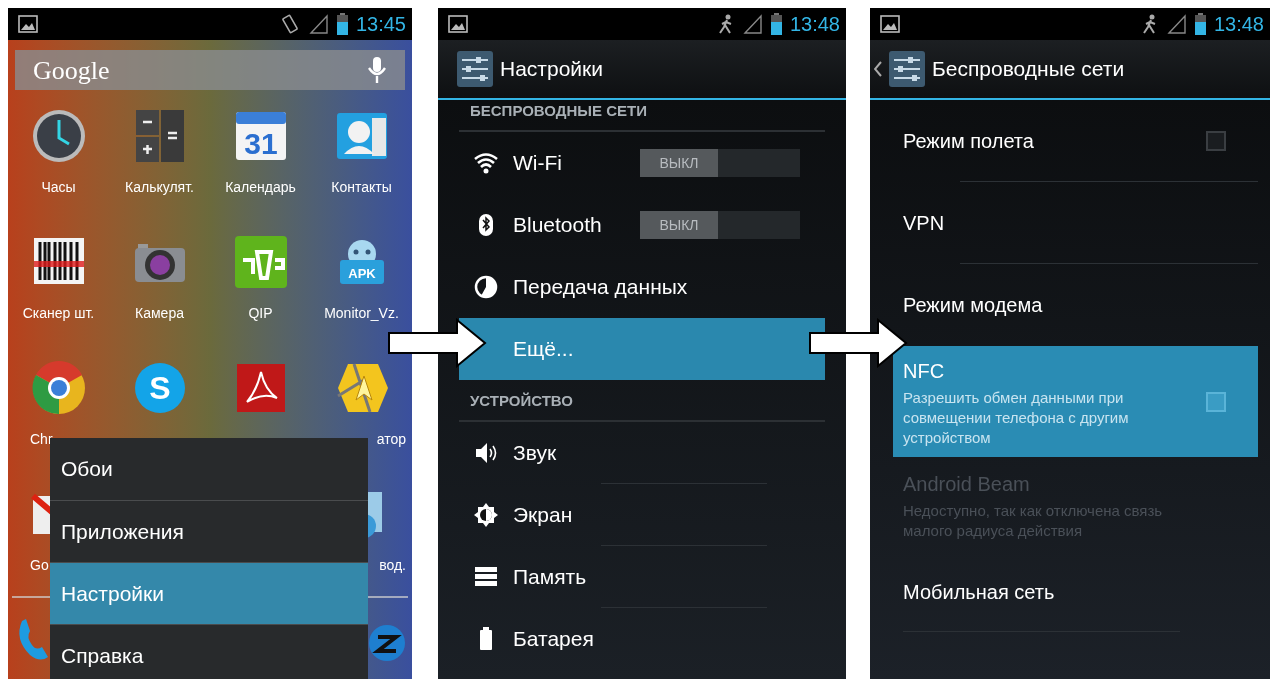 The image size is (1270, 679). What do you see at coordinates (58, 187) in the screenshot?
I see `app-label: Часы` at bounding box center [58, 187].